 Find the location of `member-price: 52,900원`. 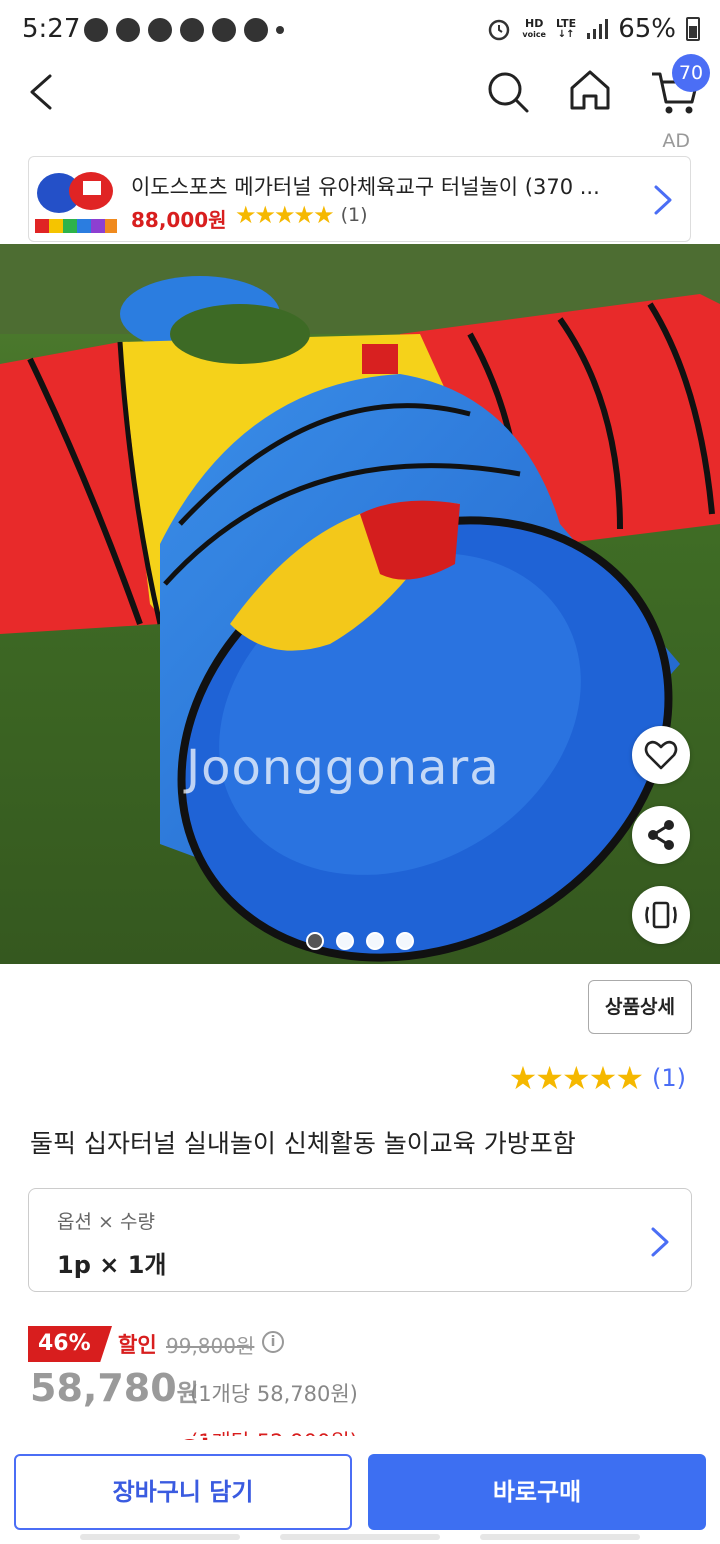

member-price: 52,900원 is located at coordinates (121, 1433).